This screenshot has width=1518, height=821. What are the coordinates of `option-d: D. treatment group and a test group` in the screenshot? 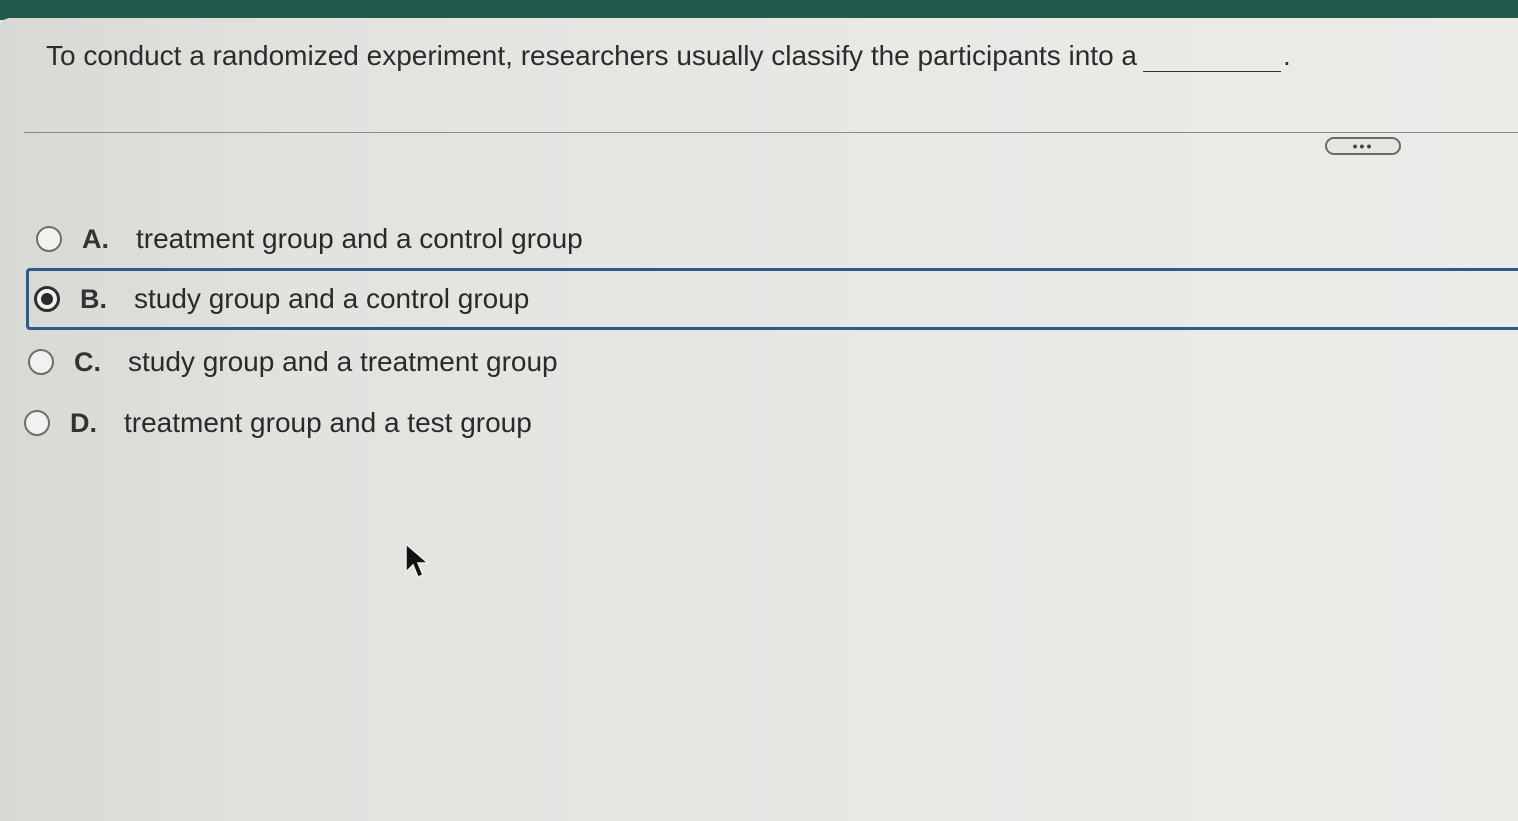 It's located at (278, 423).